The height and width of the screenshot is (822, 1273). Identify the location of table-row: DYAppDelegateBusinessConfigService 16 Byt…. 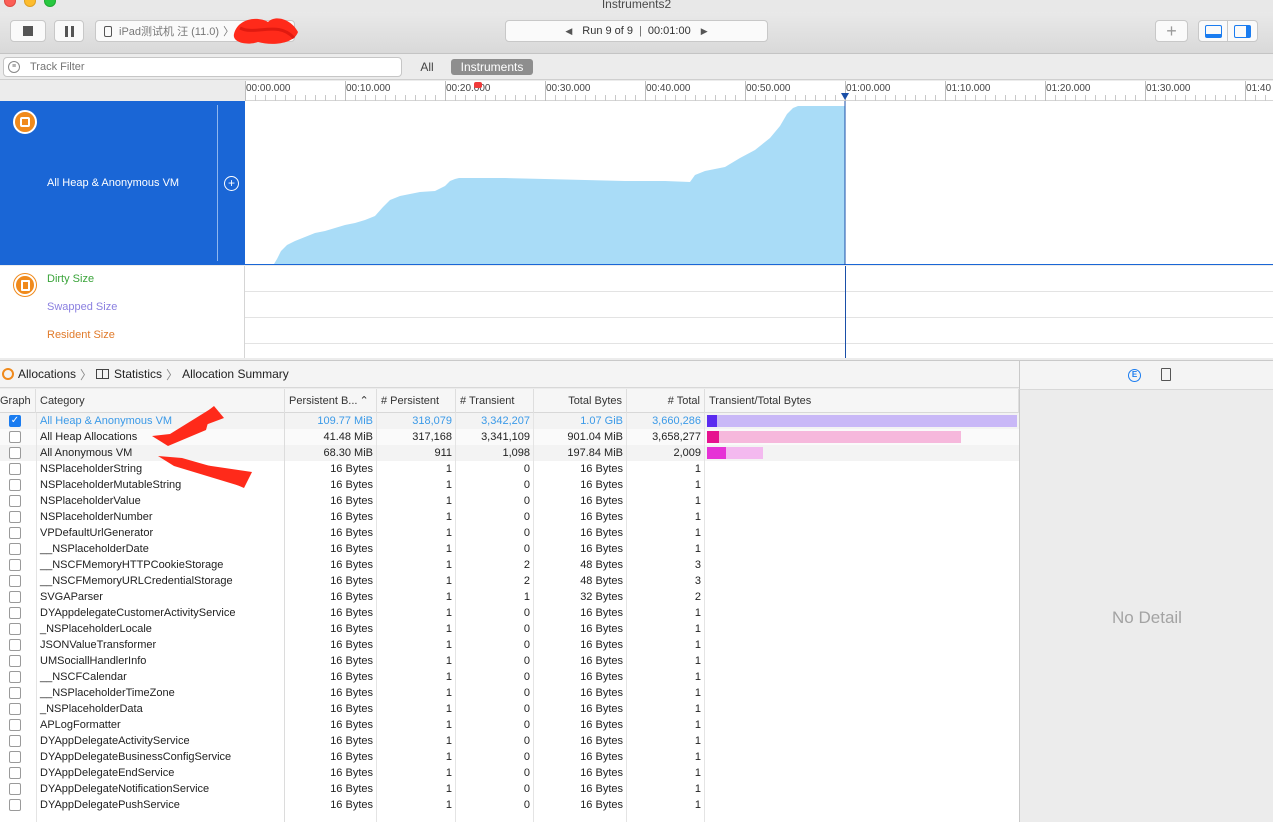
(509, 757).